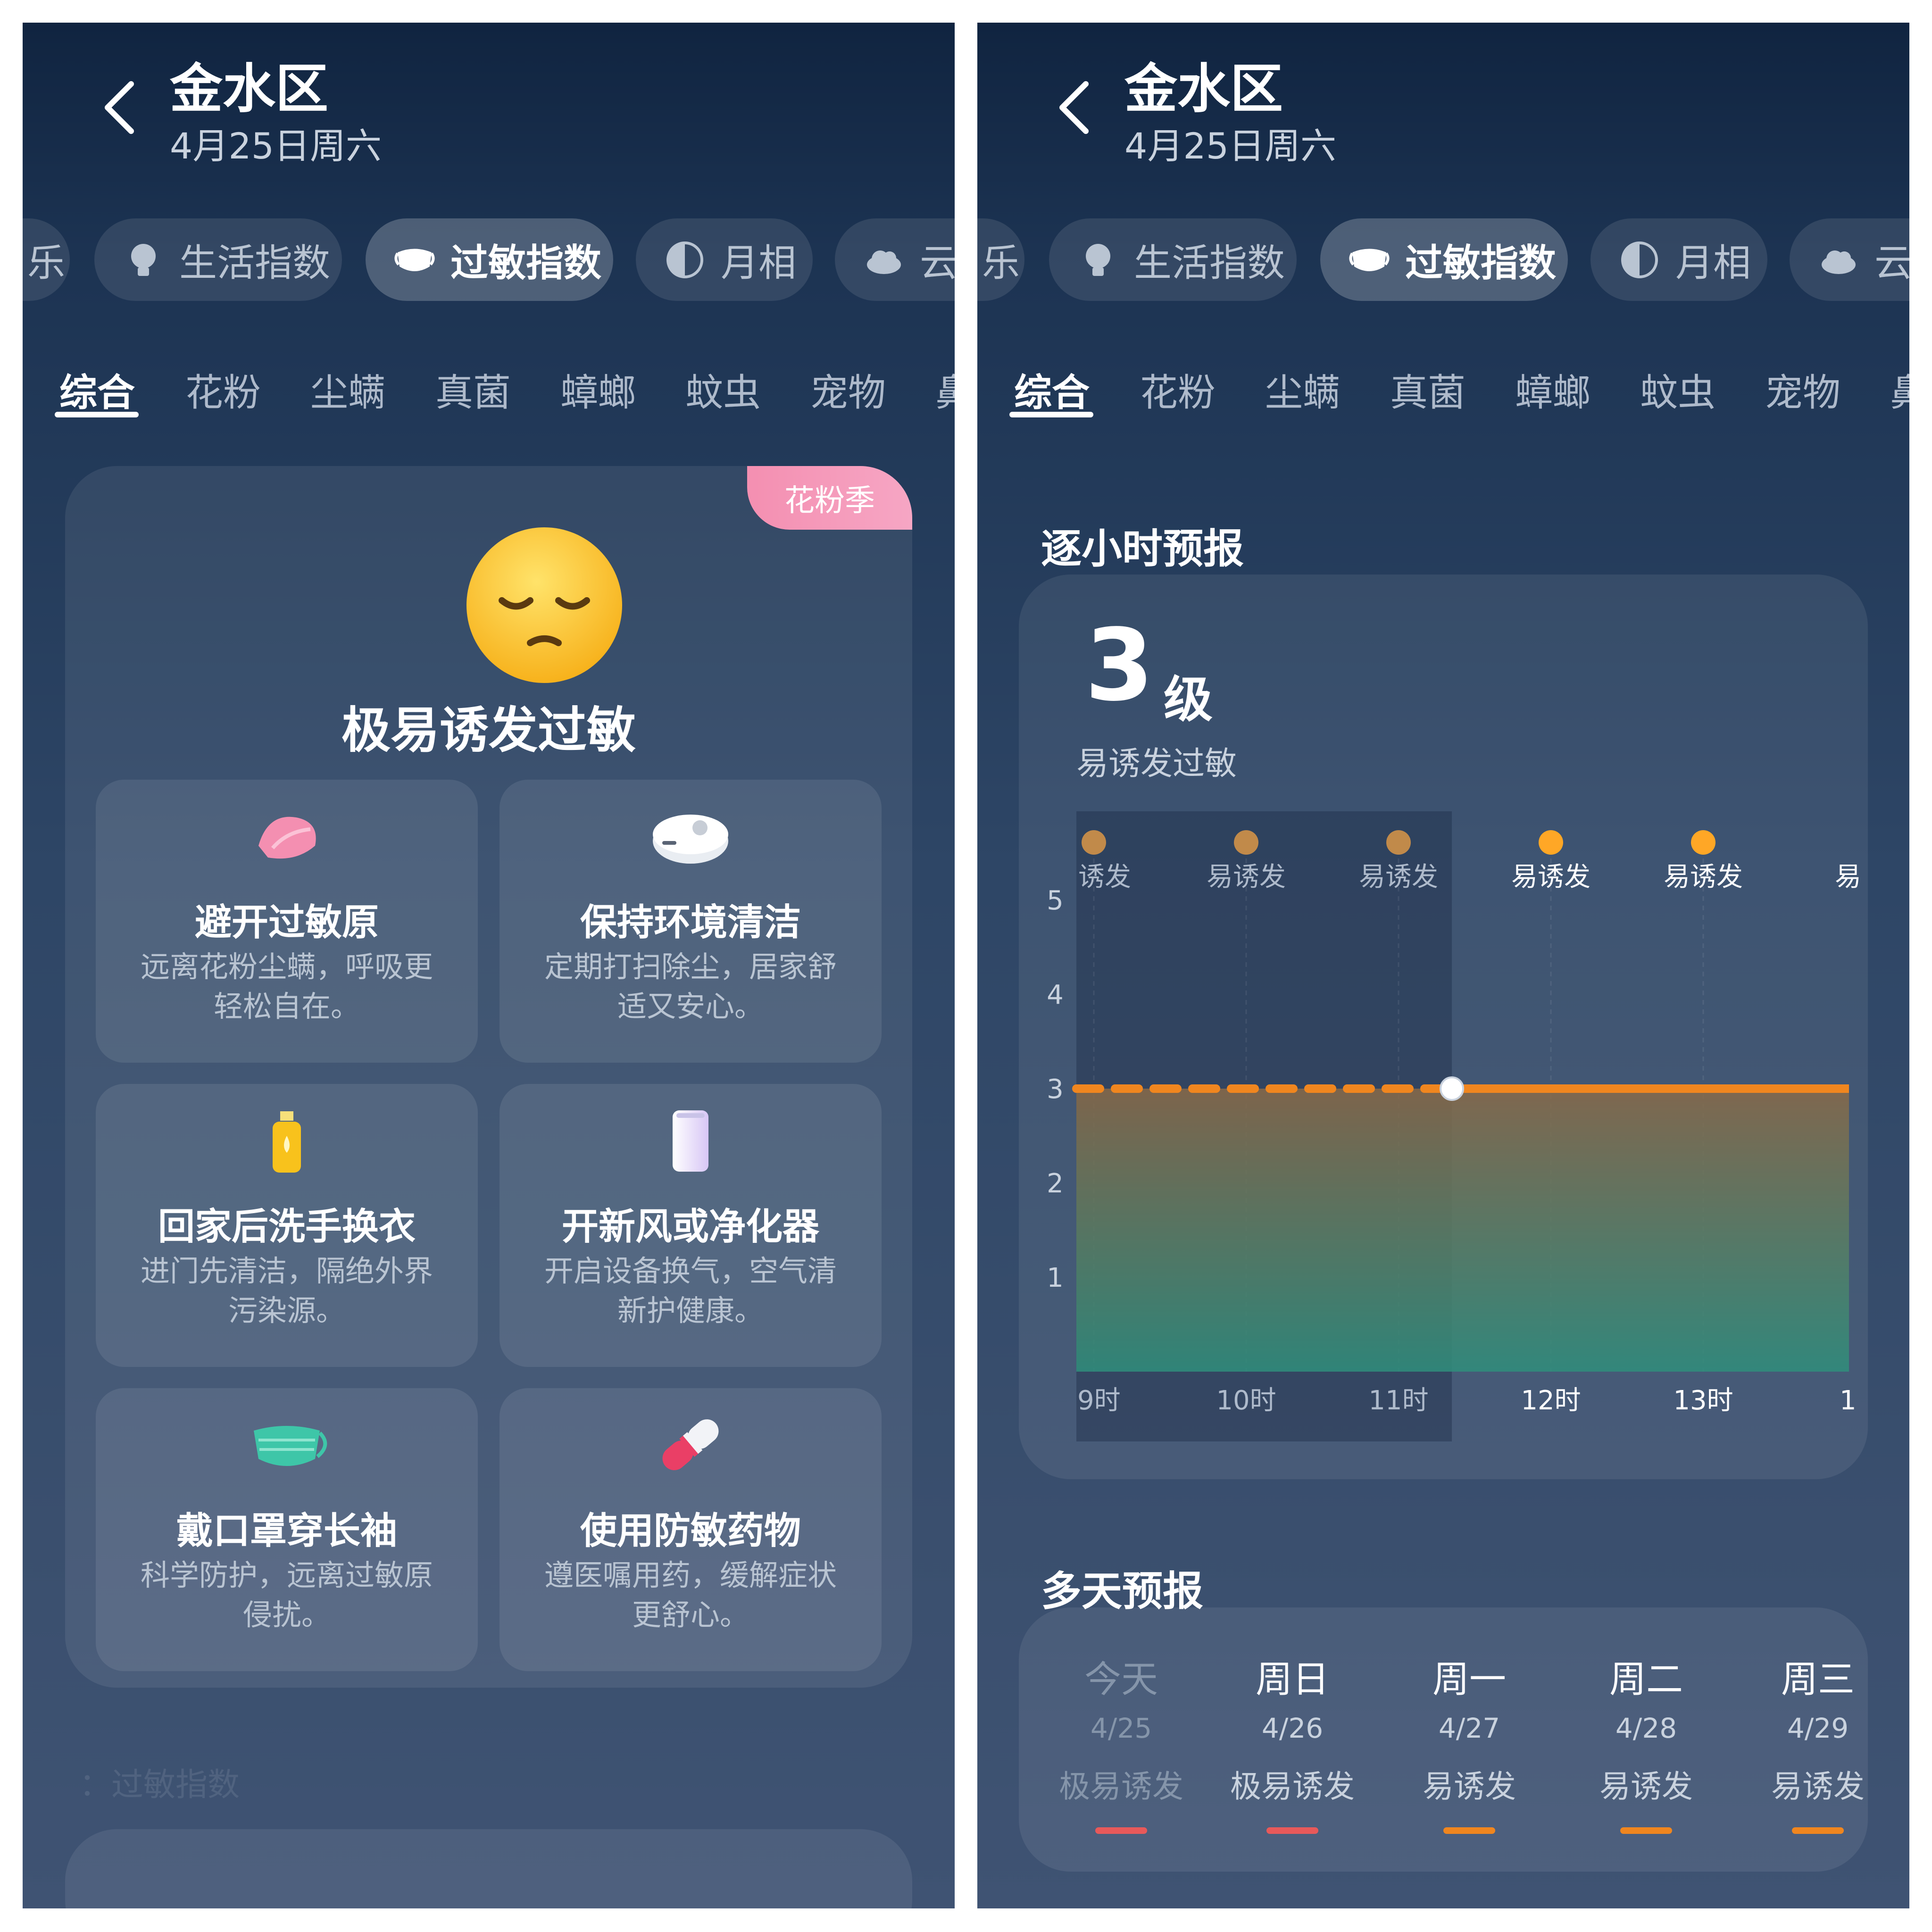  Describe the element at coordinates (1104, 877) in the screenshot. I see `hour-level-label: 诱发` at that location.